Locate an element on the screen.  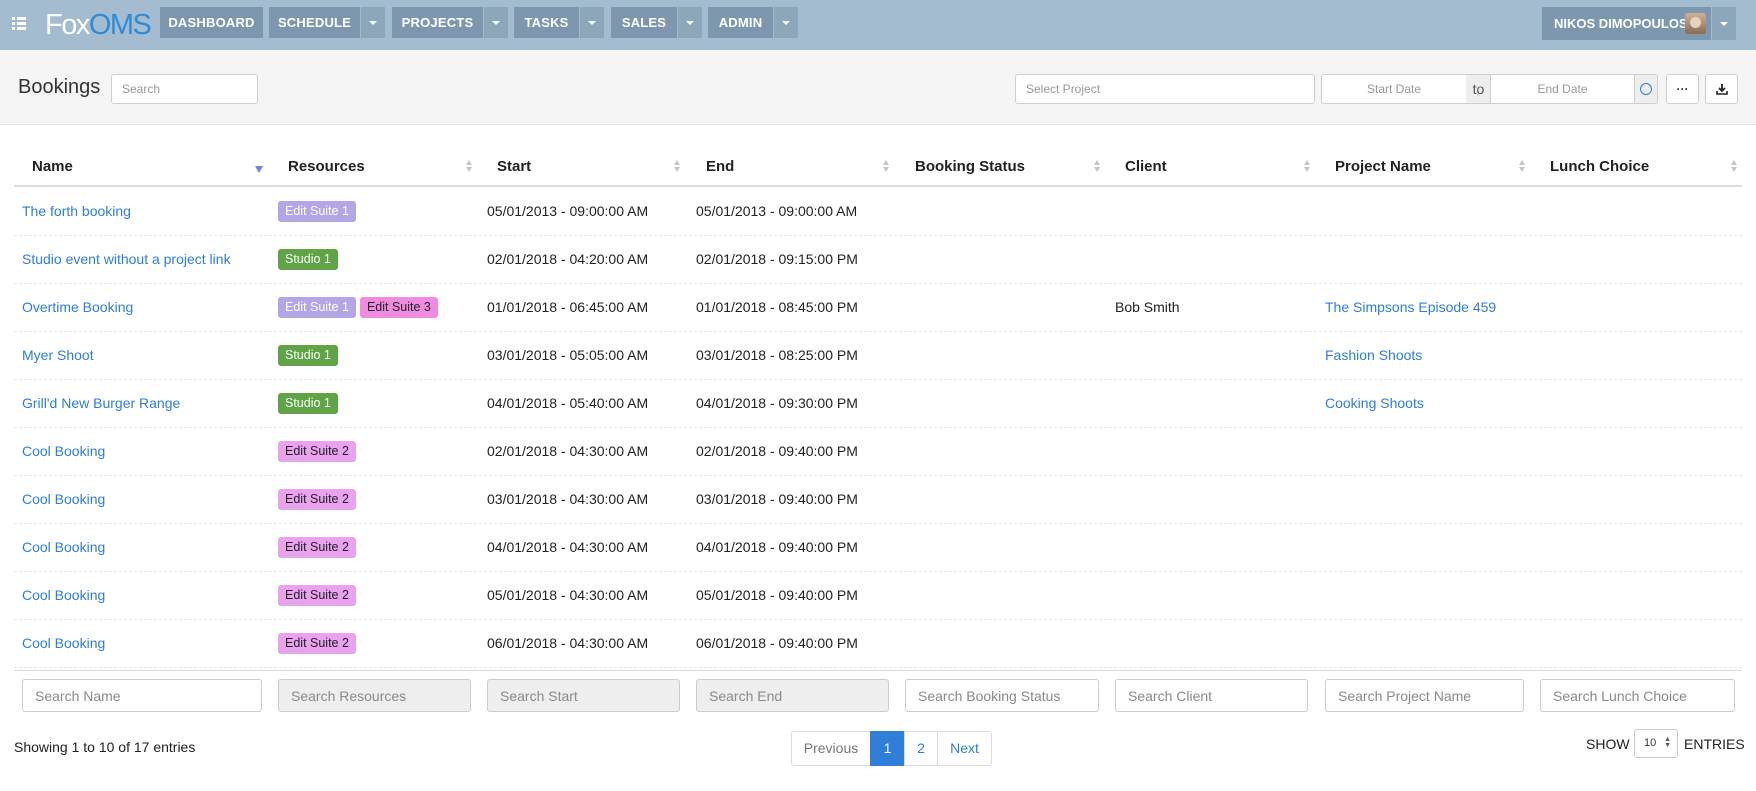
nav-sales: SALES is located at coordinates (644, 22).